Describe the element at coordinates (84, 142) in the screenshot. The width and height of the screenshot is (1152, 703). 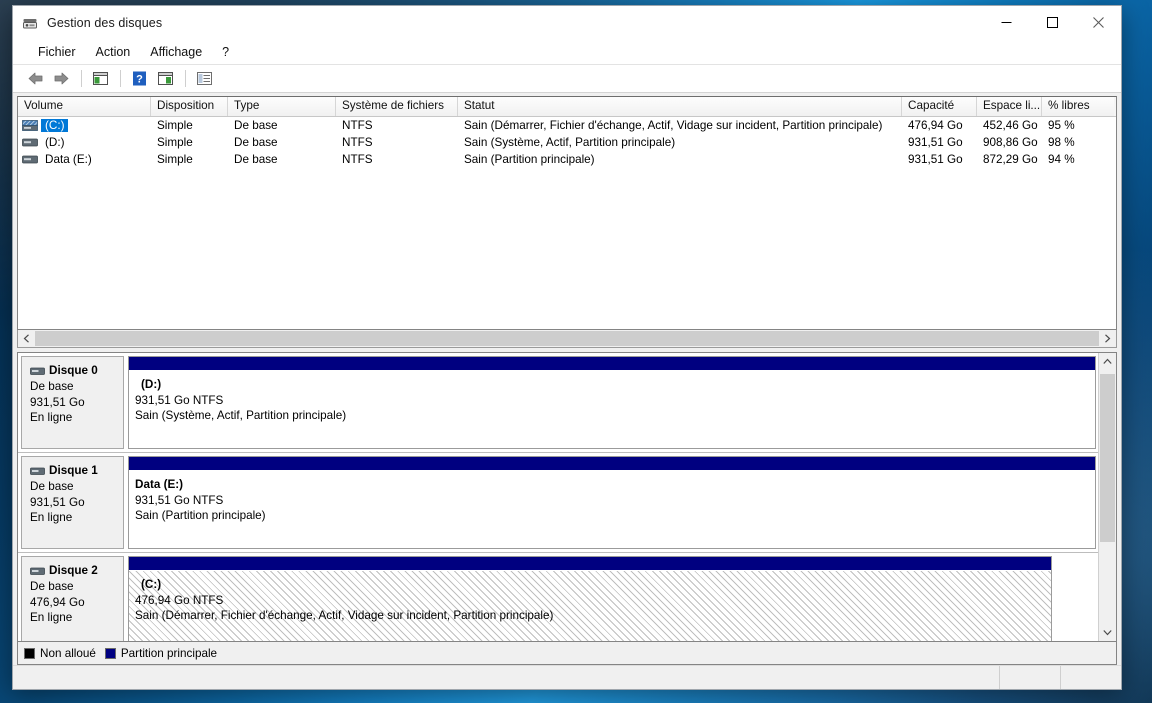
I see `cell-volume: (D:)` at that location.